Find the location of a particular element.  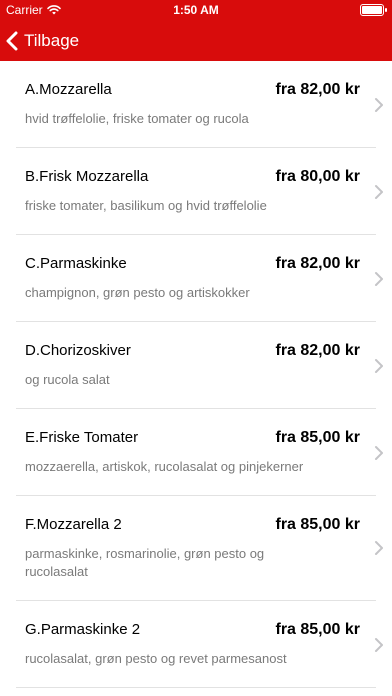

item-title: A.Mozzarella is located at coordinates (68, 89).